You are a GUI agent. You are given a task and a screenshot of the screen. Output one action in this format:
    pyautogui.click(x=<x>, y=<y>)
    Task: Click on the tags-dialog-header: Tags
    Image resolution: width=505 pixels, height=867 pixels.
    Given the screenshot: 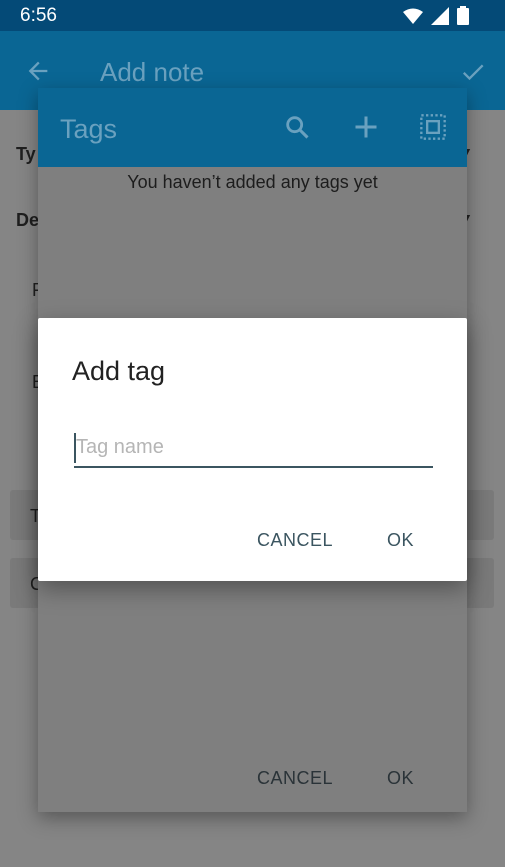 What is the action you would take?
    pyautogui.click(x=252, y=127)
    